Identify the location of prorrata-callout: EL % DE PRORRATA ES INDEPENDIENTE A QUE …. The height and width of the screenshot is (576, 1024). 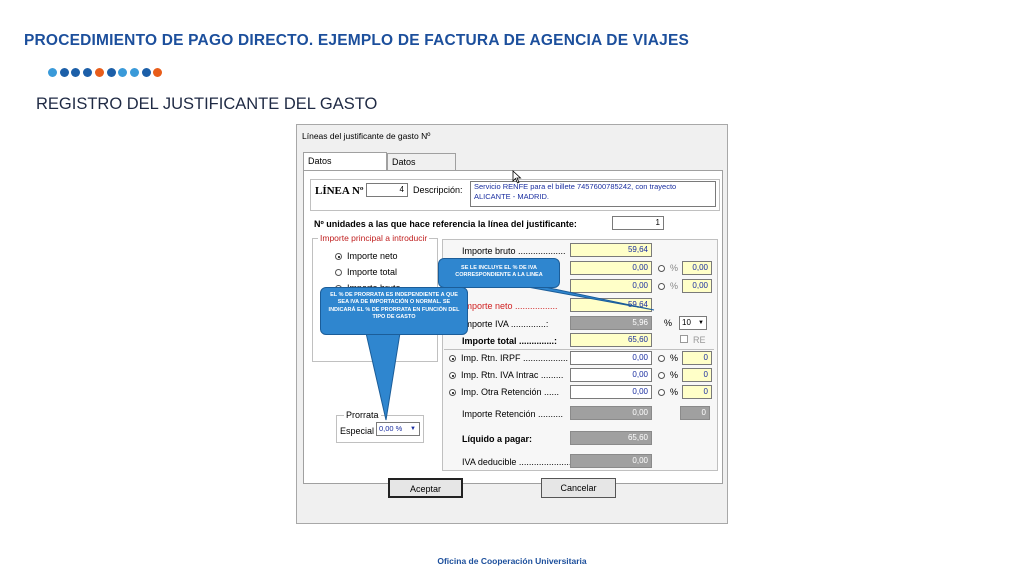
(394, 311).